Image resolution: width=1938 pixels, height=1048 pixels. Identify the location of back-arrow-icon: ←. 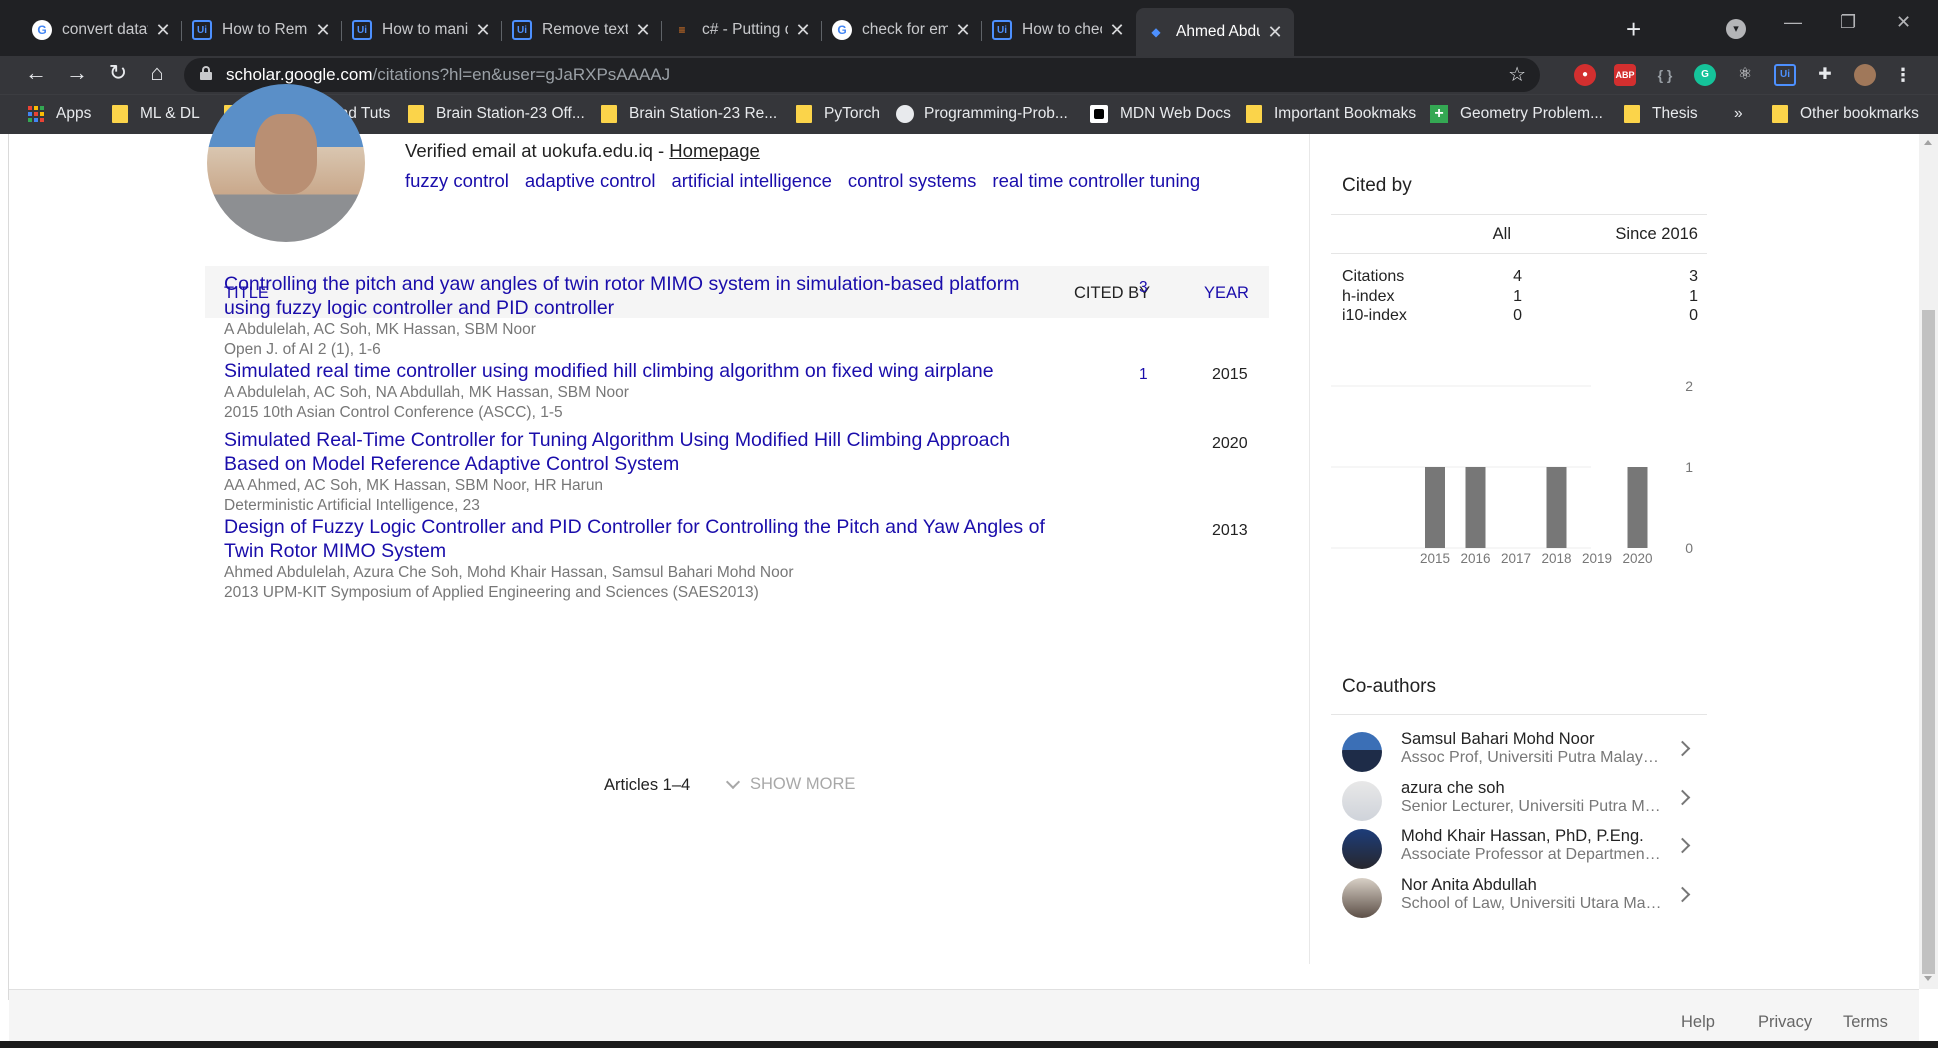
(36, 73).